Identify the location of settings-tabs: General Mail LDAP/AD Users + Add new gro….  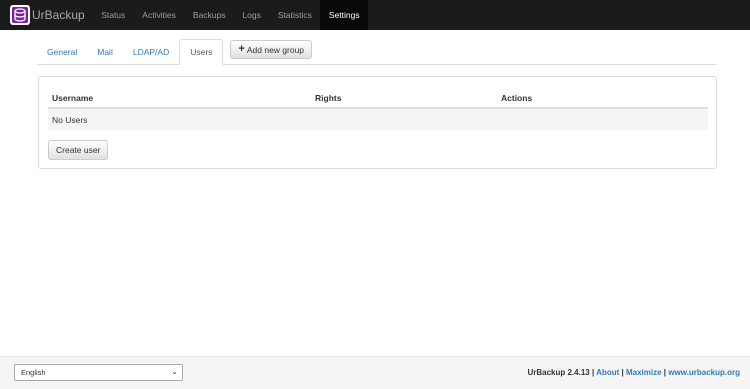
(377, 52).